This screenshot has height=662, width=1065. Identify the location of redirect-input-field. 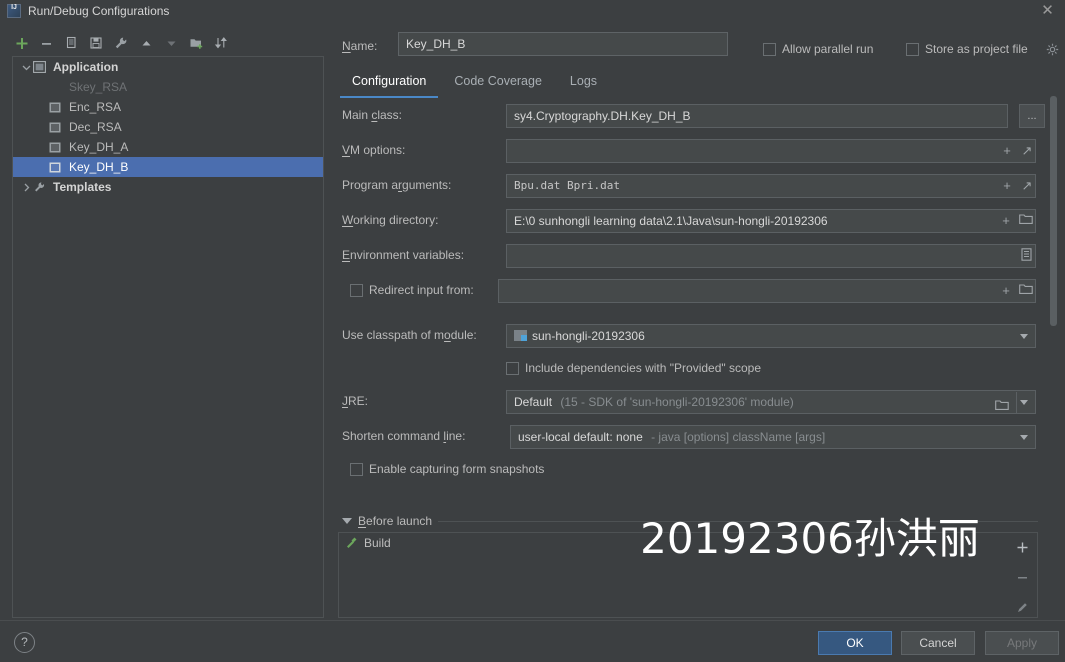
(767, 291).